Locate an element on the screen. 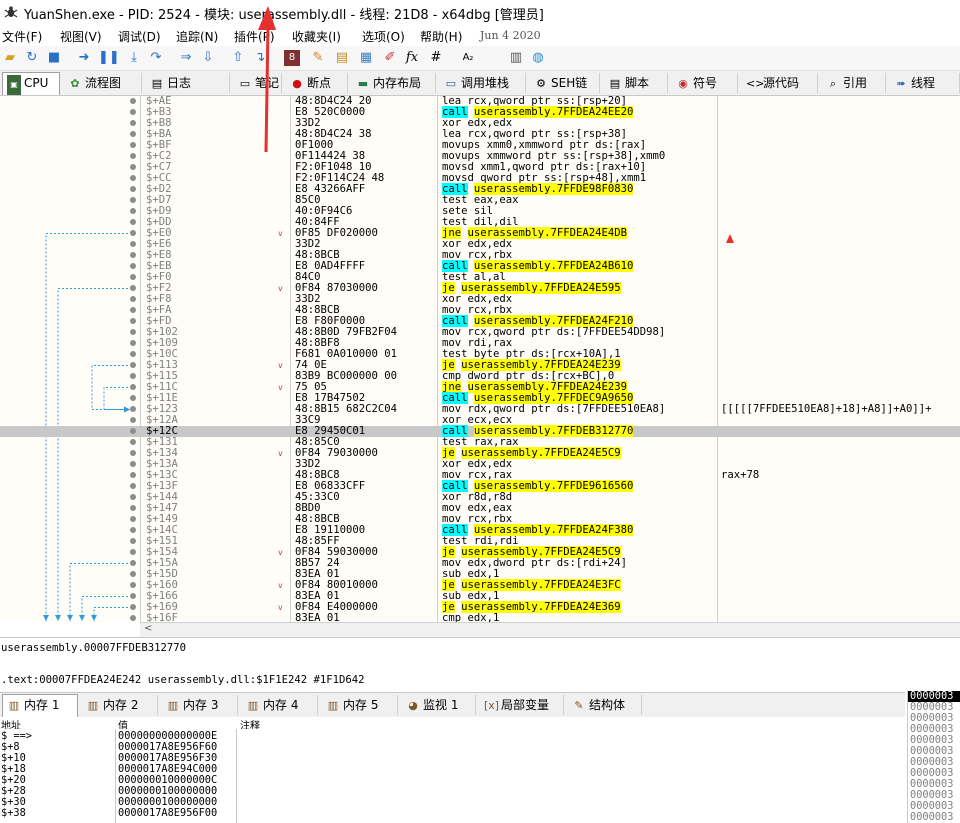  run-icon: ➜ is located at coordinates (84, 58).